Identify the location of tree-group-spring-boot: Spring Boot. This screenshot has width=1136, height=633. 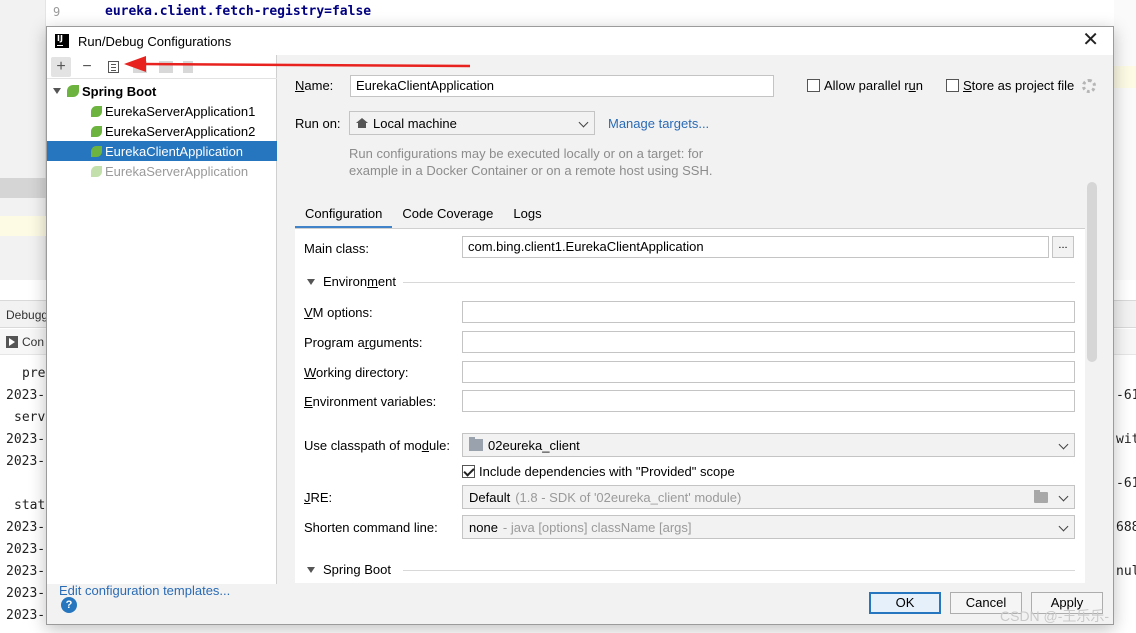
(162, 91).